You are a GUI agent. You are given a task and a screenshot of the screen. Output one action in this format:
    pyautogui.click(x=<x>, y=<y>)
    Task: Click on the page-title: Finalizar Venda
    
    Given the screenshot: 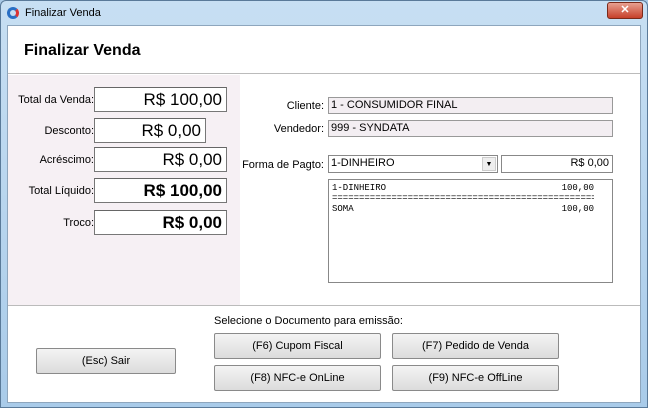 What is the action you would take?
    pyautogui.click(x=82, y=50)
    